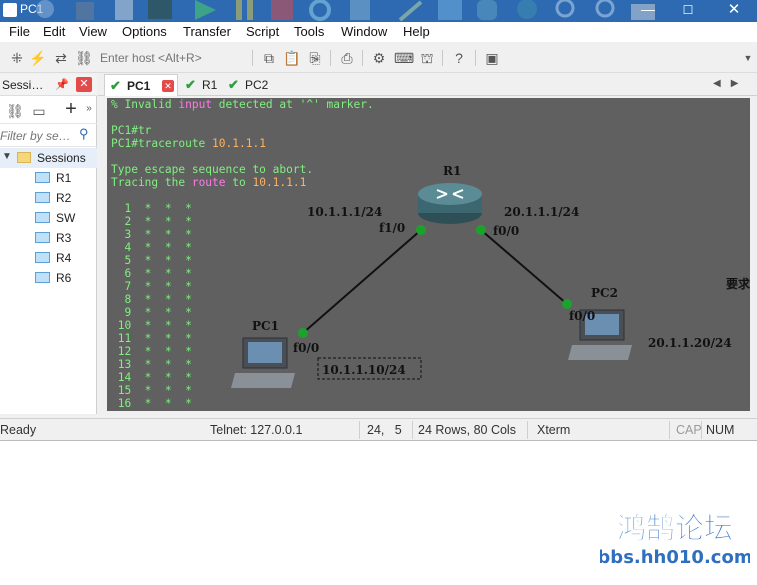 This screenshot has height=585, width=757. I want to click on session-item-label: SW, so click(66, 218).